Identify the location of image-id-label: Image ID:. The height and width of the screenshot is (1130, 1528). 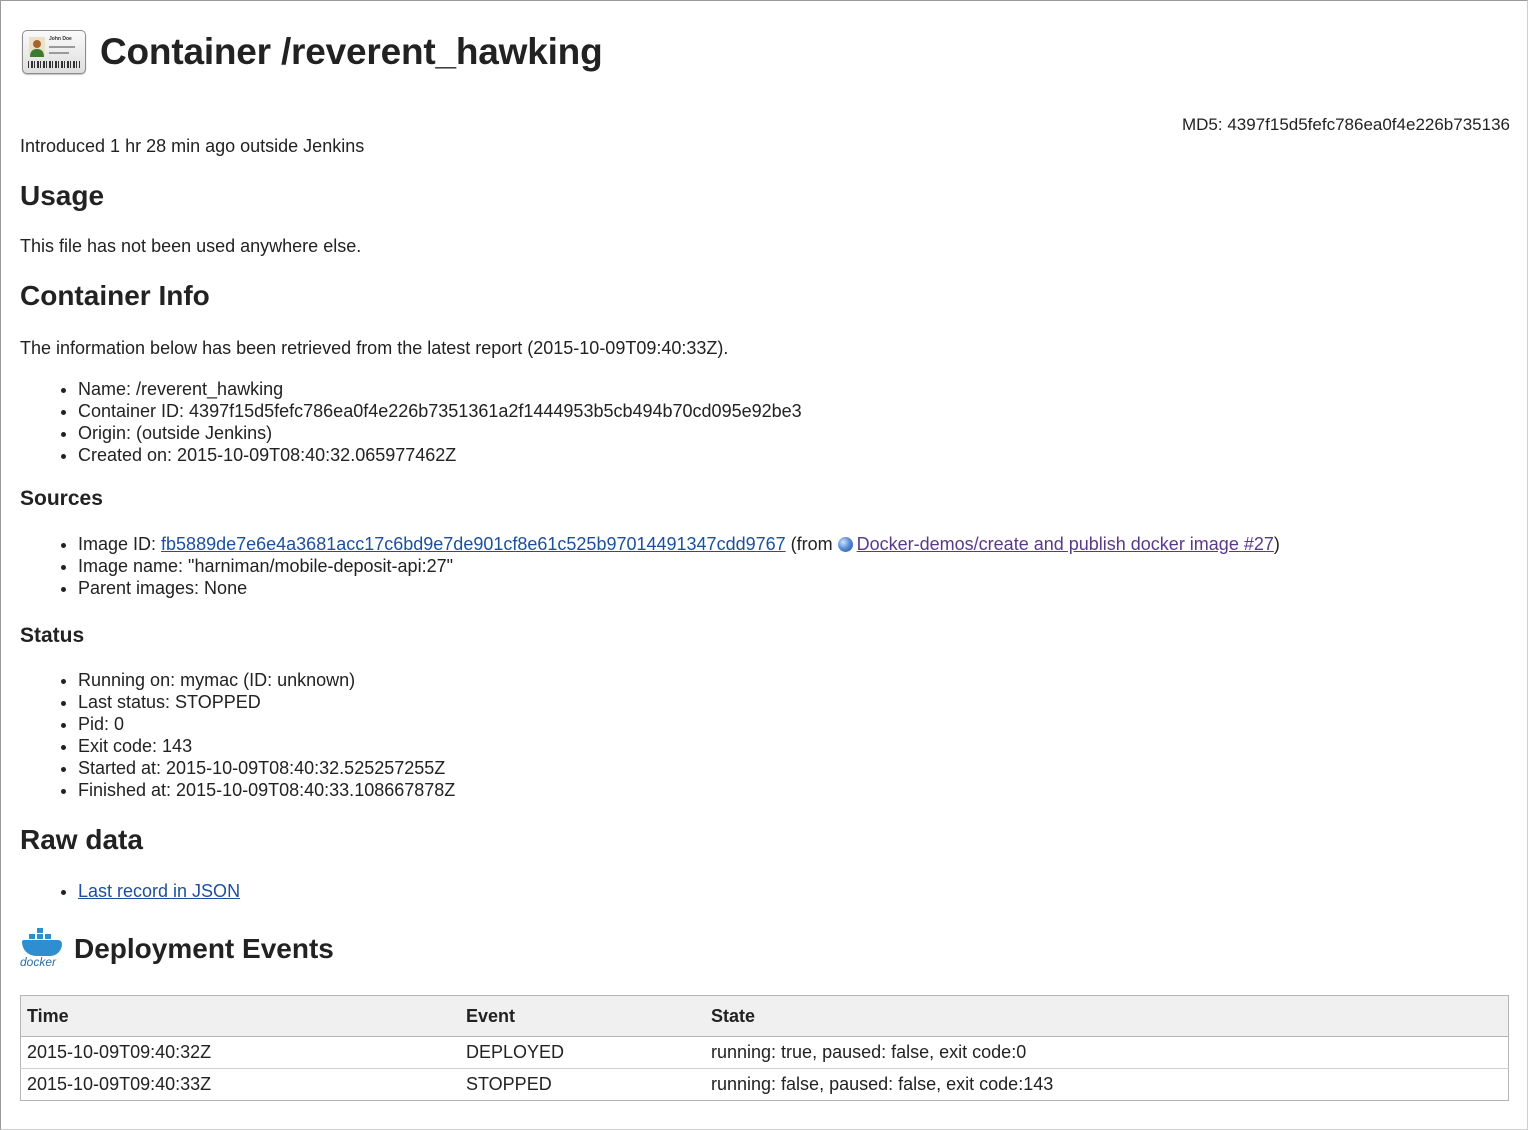
(120, 544).